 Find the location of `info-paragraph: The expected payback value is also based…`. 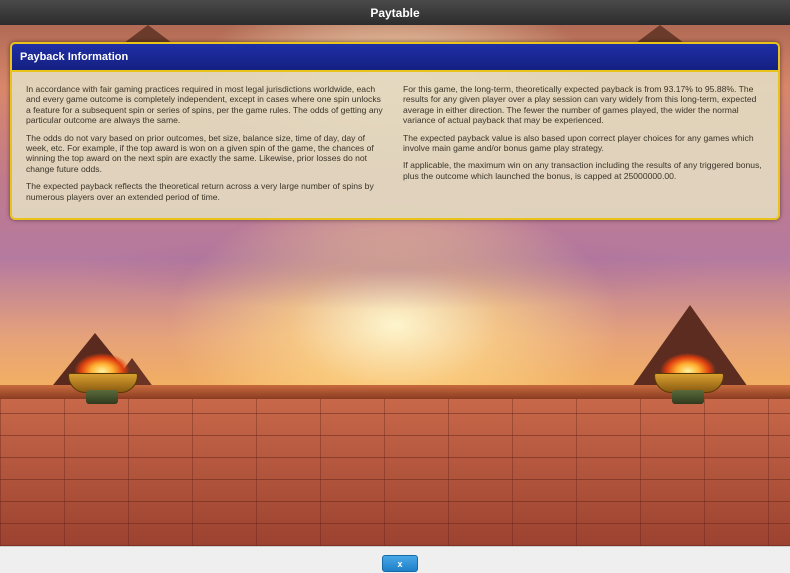

info-paragraph: The expected payback value is also based… is located at coordinates (578, 143).